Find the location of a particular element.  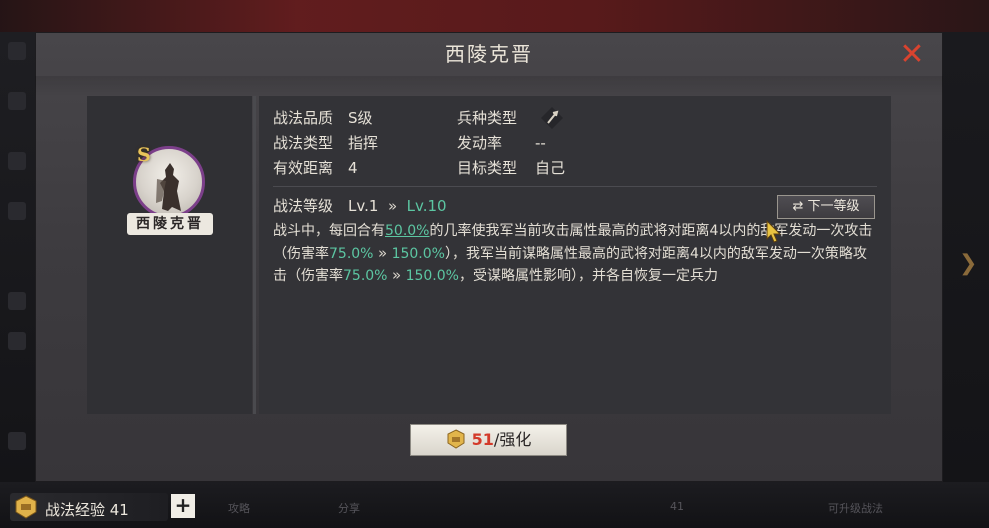

range-label: 有效距离 is located at coordinates (303, 168).